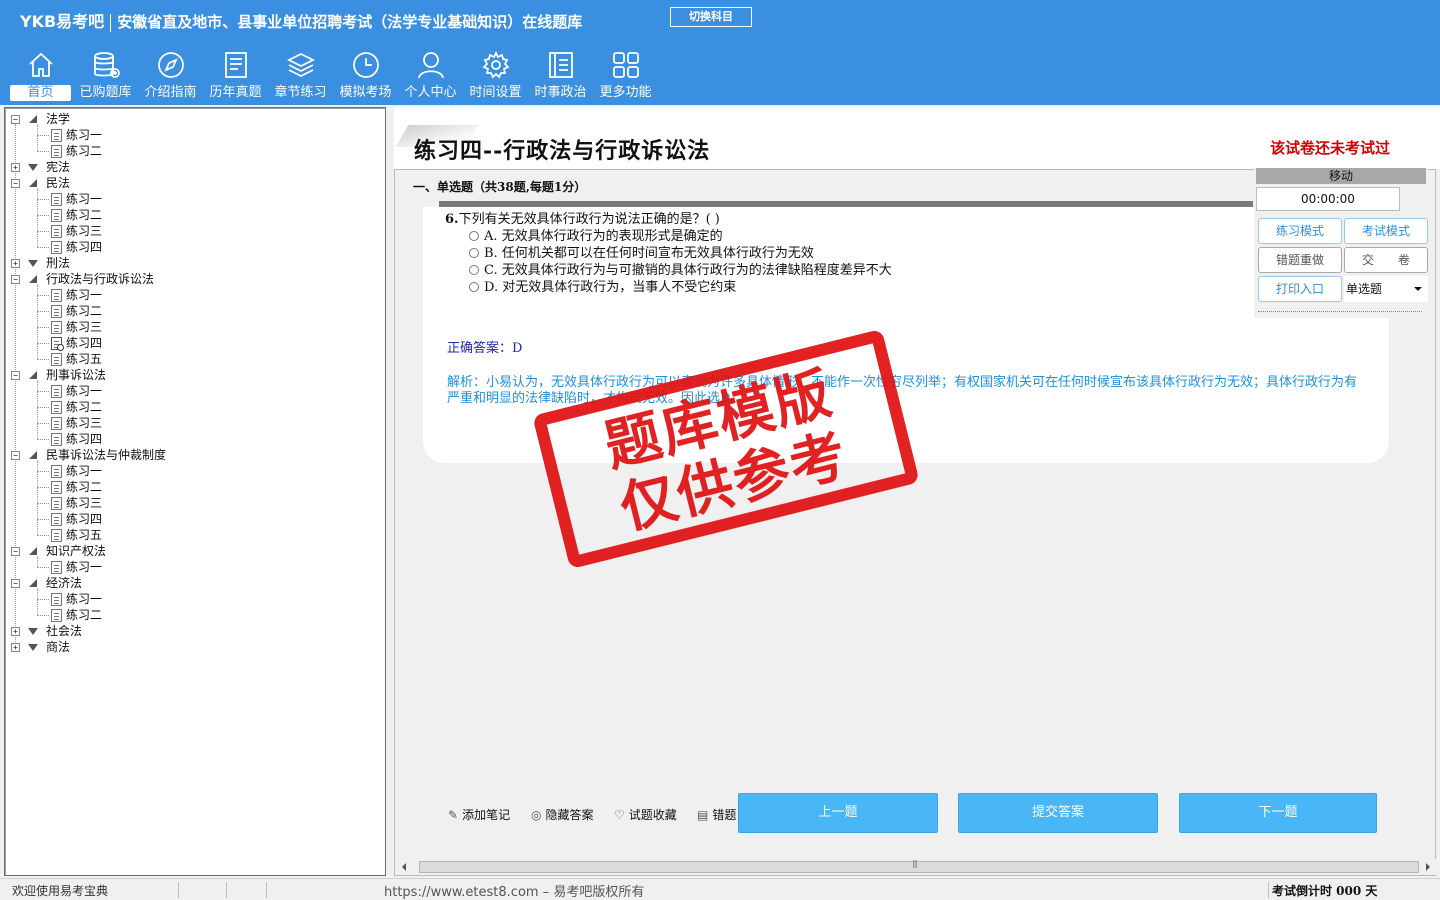 The height and width of the screenshot is (900, 1440). I want to click on nav-current-affairs: 时事政治, so click(560, 76).